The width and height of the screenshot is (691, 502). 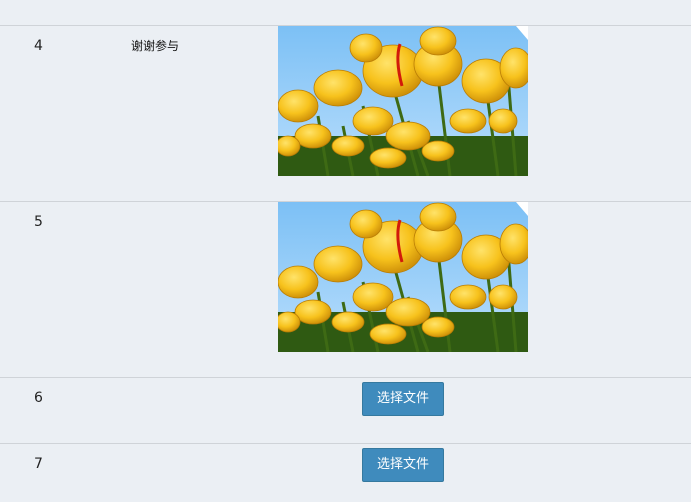 I want to click on row-name: 谢谢参与, so click(x=155, y=46).